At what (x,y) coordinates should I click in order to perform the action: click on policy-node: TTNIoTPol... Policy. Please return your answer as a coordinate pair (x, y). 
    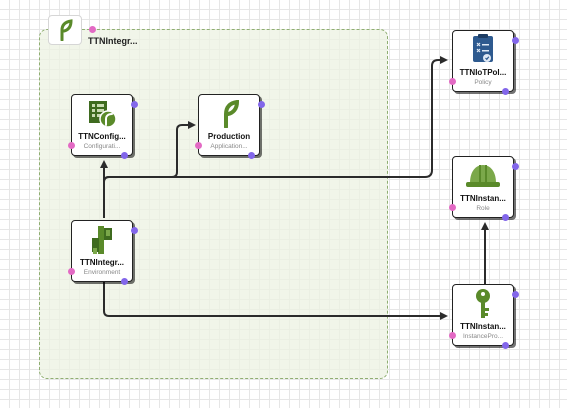
    Looking at the image, I should click on (484, 62).